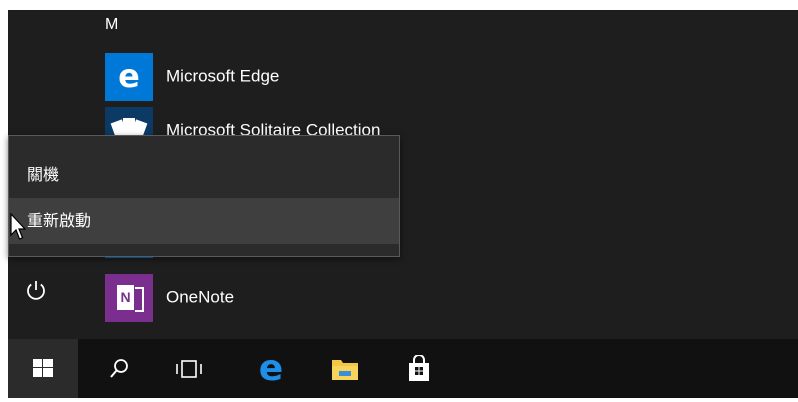  I want to click on edge-taskbar-button: e, so click(271, 368).